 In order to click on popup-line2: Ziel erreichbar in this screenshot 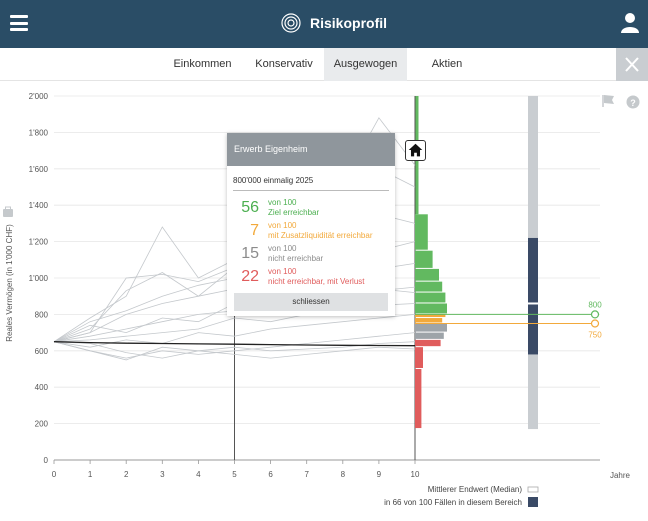, I will do `click(294, 212)`.